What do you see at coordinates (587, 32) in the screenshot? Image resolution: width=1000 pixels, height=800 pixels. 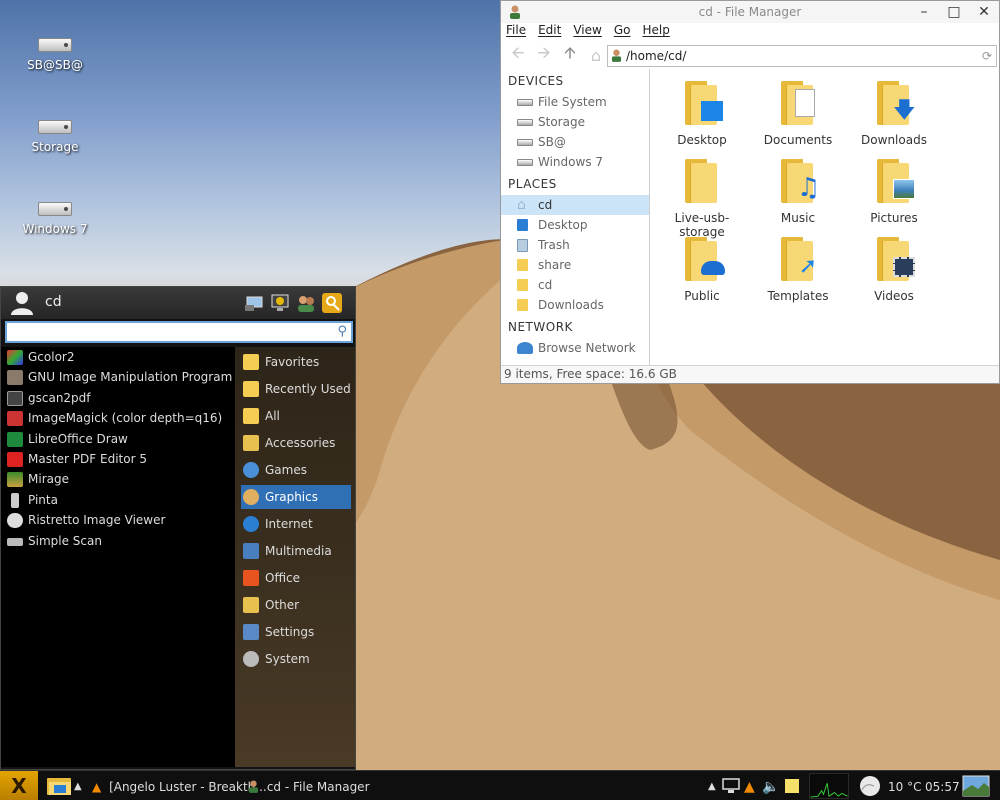 I see `menu-view: View` at bounding box center [587, 32].